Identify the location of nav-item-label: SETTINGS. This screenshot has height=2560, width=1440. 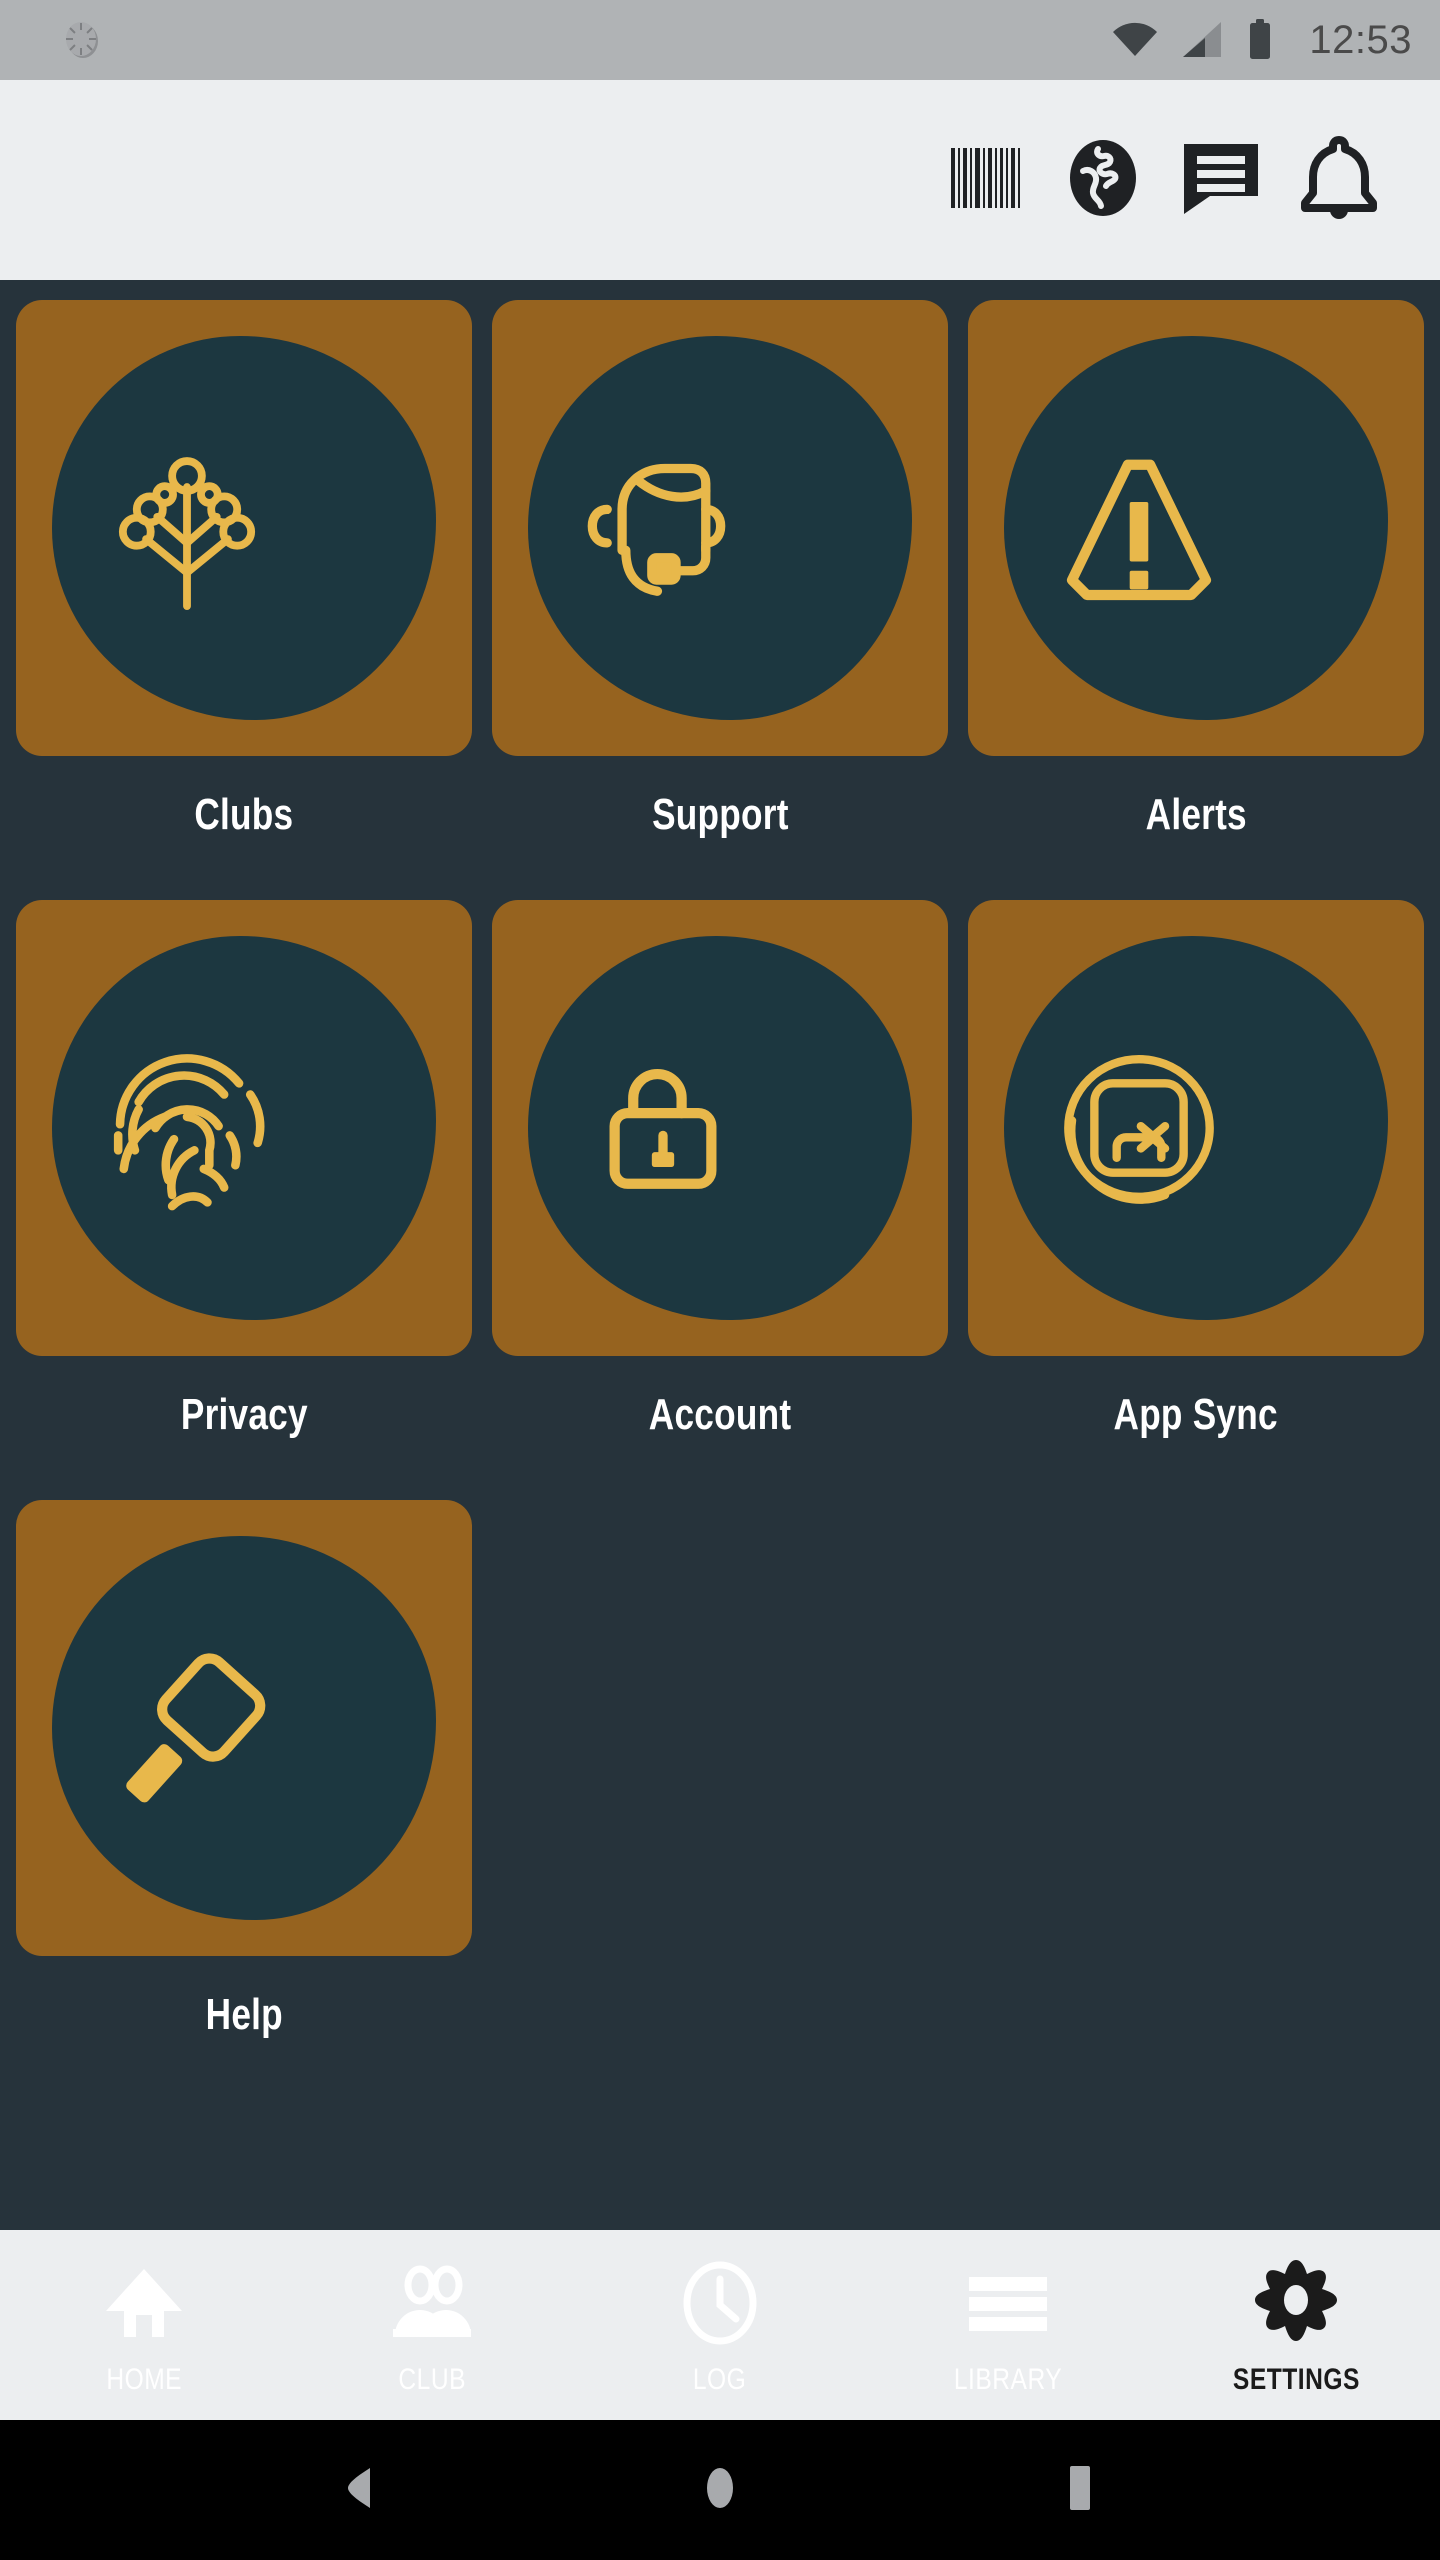
(1296, 2379).